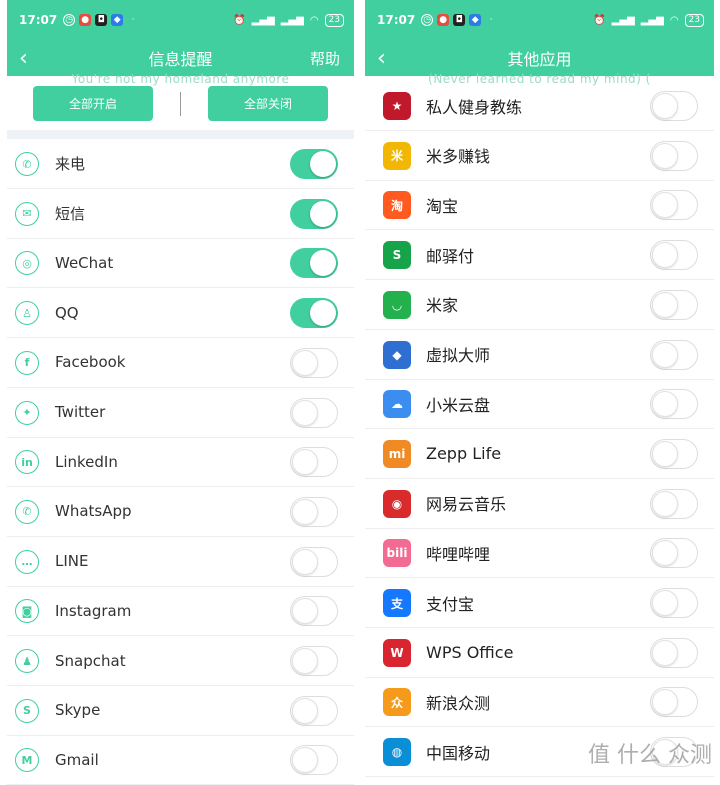  I want to click on sina-test-icon: 众, so click(397, 702).